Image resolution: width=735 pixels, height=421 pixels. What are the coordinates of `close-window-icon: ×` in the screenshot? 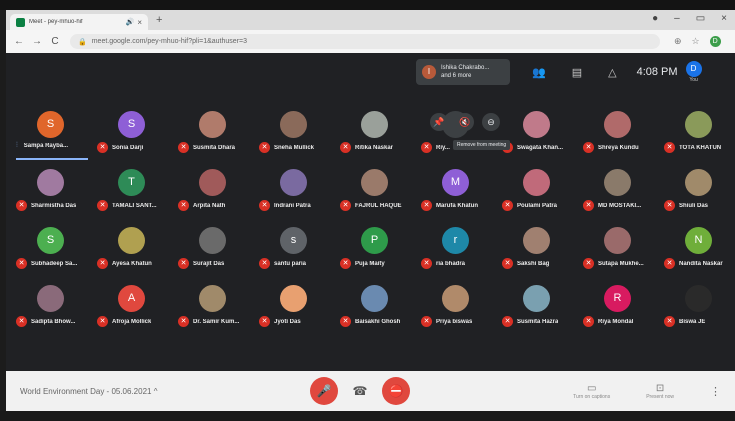 It's located at (724, 18).